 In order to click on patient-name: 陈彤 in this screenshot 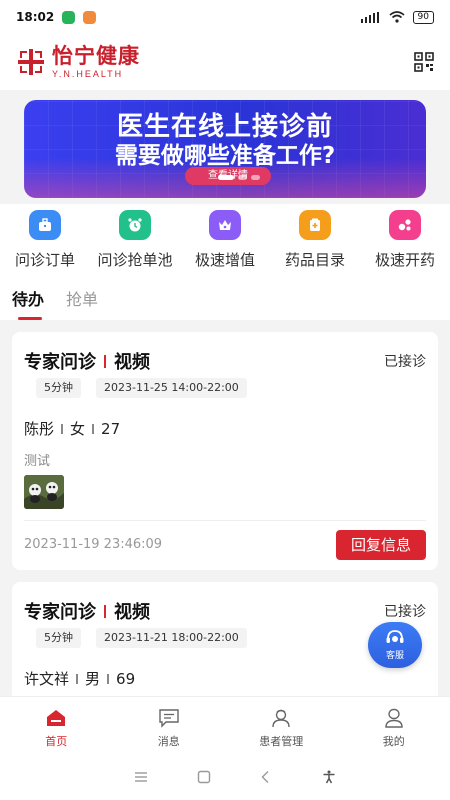, I will do `click(39, 429)`.